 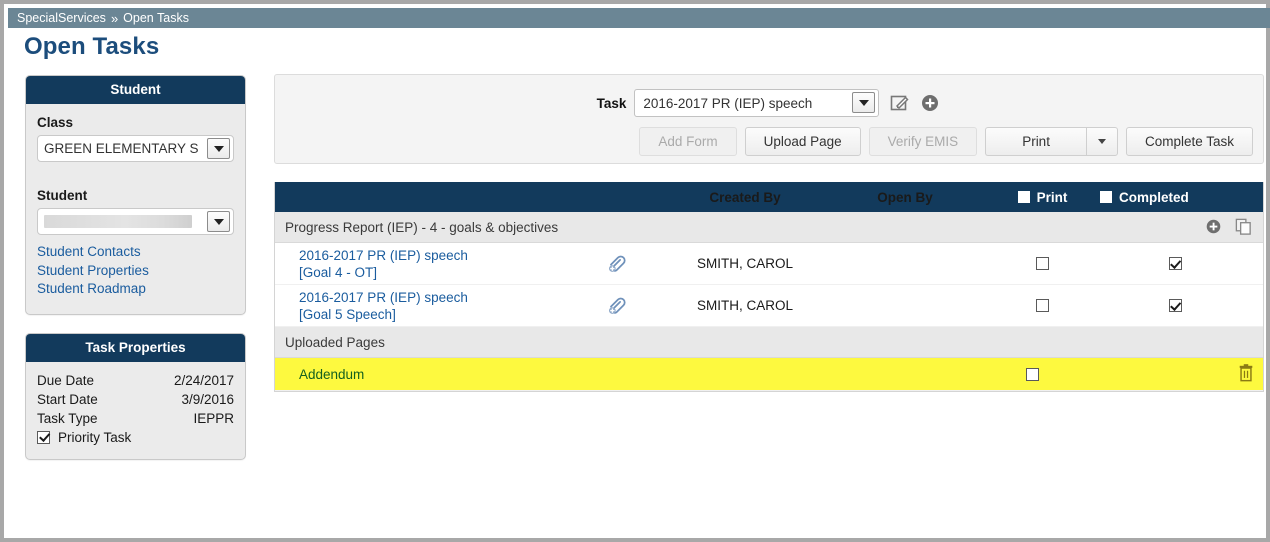 What do you see at coordinates (203, 380) in the screenshot?
I see `due-date-value: 2/24/2017` at bounding box center [203, 380].